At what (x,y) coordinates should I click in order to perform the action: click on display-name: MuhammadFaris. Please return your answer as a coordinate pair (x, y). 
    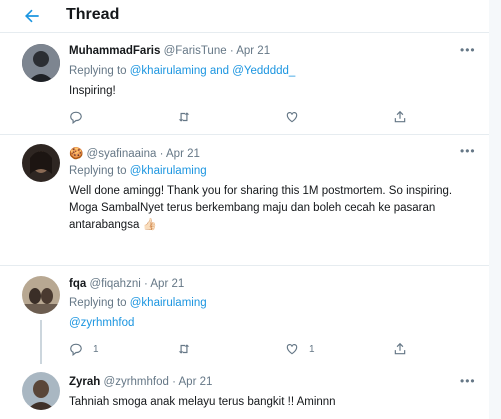
    Looking at the image, I should click on (114, 51).